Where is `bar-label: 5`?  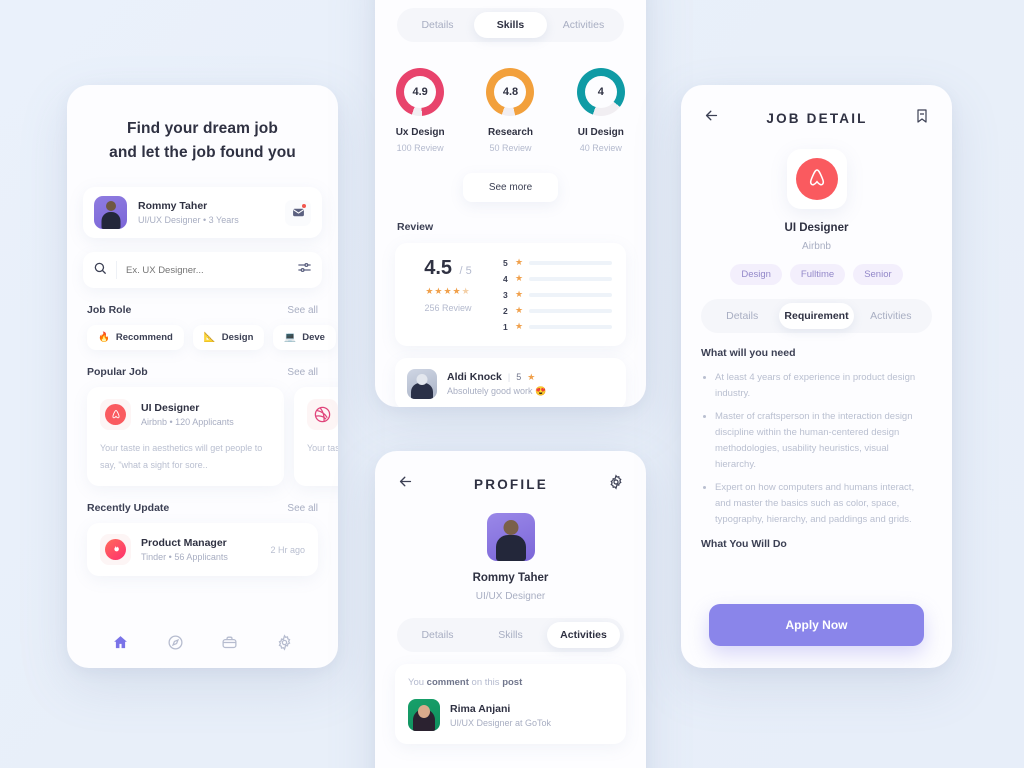 bar-label: 5 is located at coordinates (505, 262).